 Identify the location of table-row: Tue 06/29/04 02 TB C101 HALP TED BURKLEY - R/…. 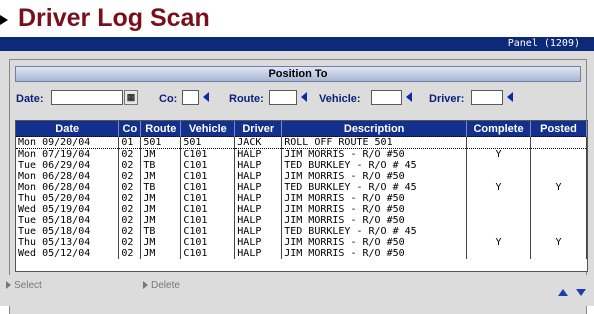
(301, 165).